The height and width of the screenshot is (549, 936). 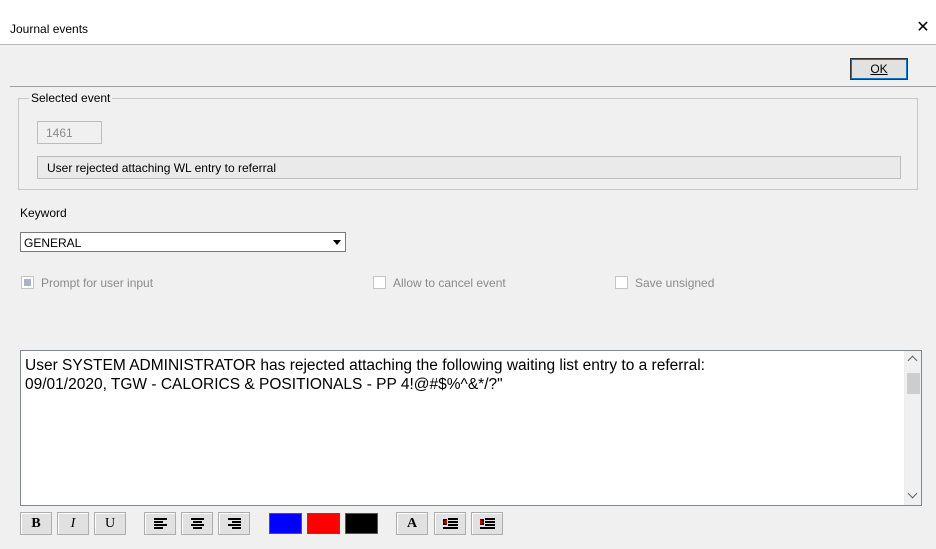 I want to click on align-center-button, so click(x=197, y=523).